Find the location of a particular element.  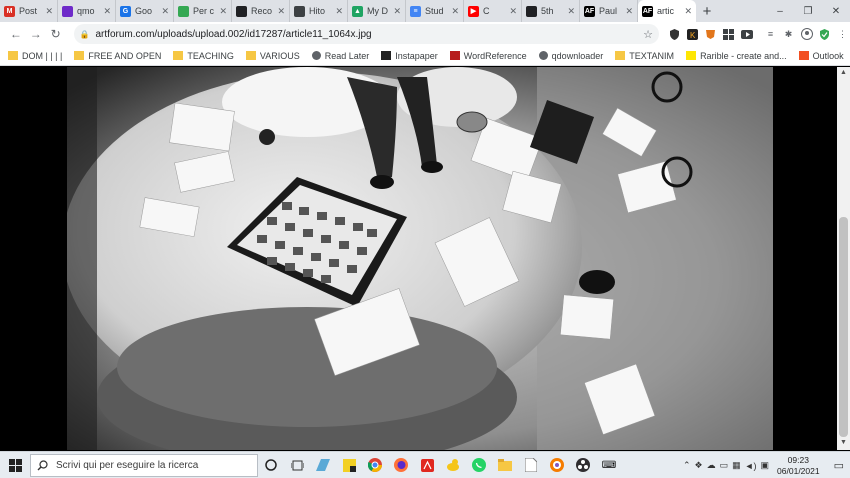

search-placeholder: Scrivi qui per eseguire la ricerca is located at coordinates (127, 465).